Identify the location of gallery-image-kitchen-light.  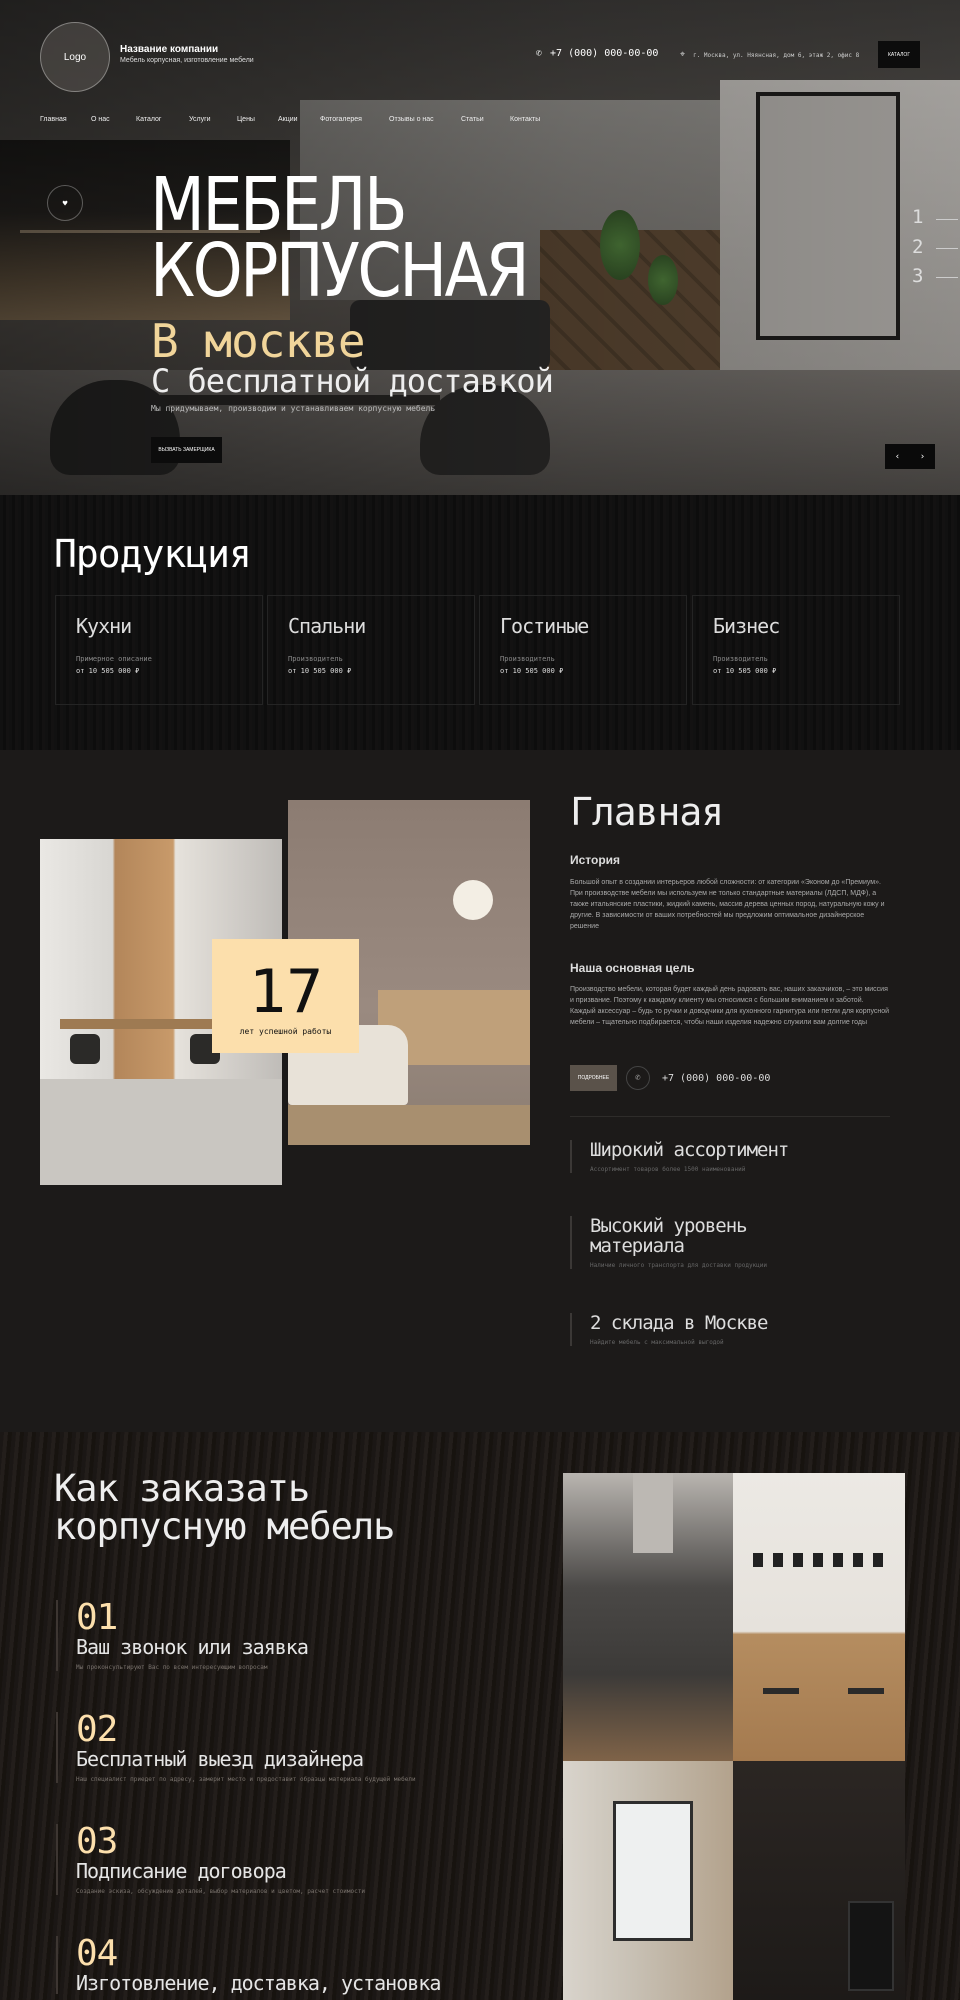
(819, 1617).